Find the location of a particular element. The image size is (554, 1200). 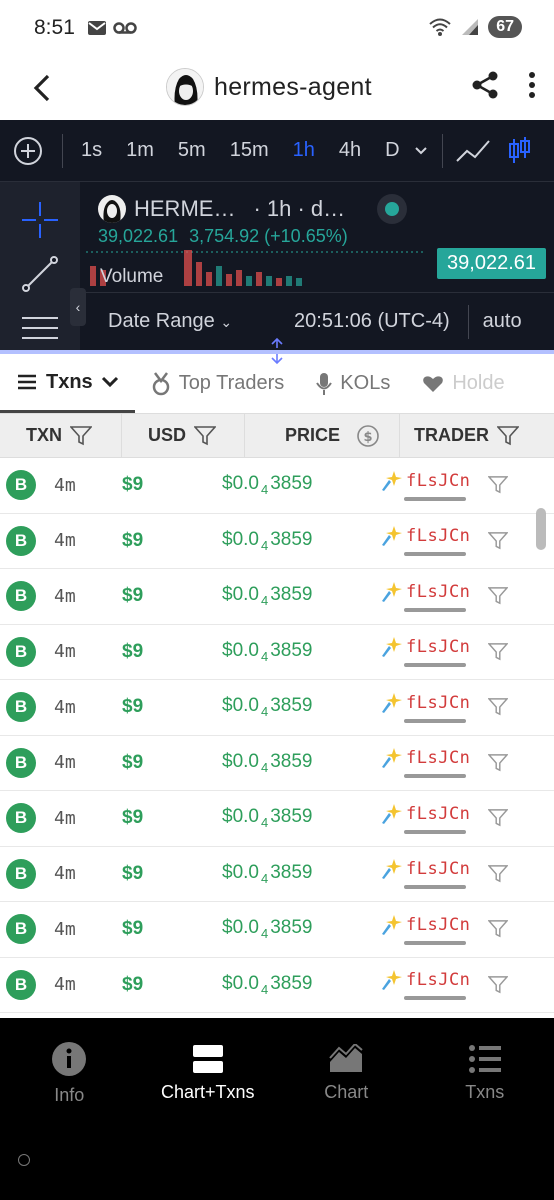

nav-chart-txns: Chart+Txns is located at coordinates (208, 1068).